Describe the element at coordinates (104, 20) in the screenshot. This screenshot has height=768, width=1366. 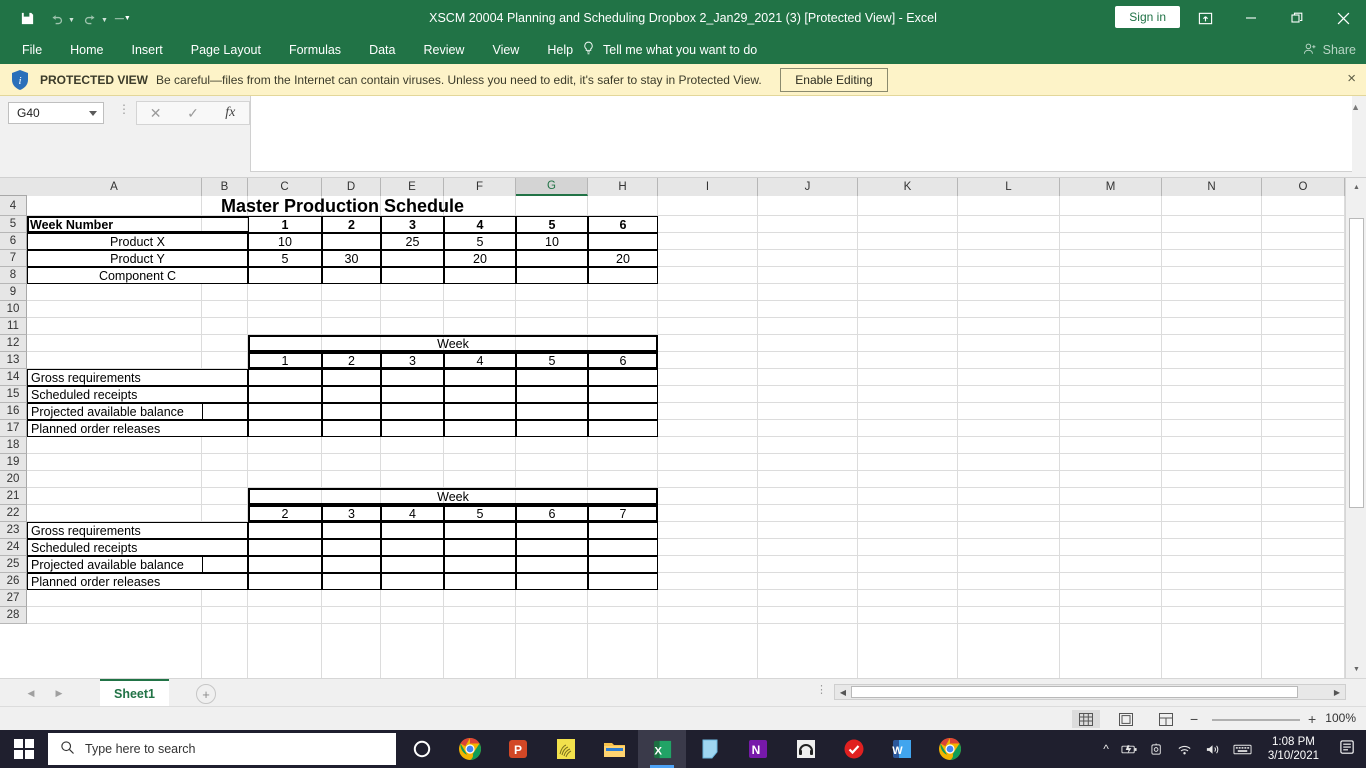
I see `redo-dropdown-icon: ▼` at that location.